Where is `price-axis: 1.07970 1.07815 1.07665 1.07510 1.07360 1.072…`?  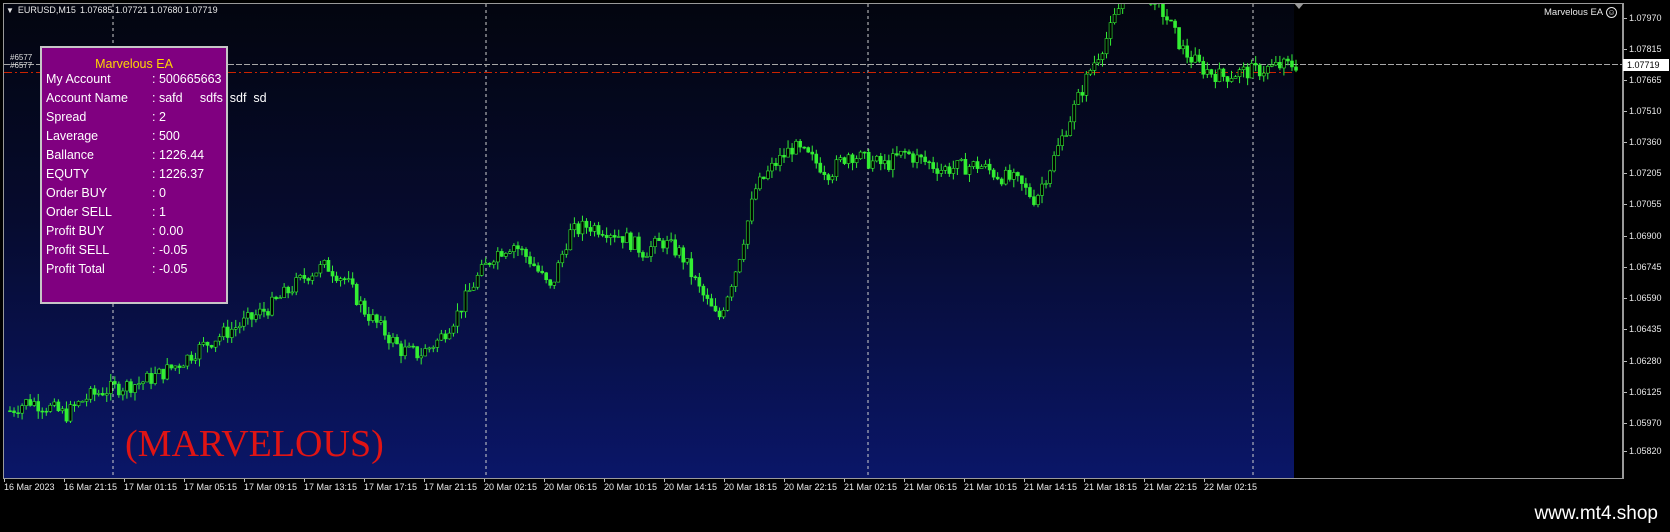
price-axis: 1.07970 1.07815 1.07665 1.07510 1.07360 1.072… is located at coordinates (1646, 241).